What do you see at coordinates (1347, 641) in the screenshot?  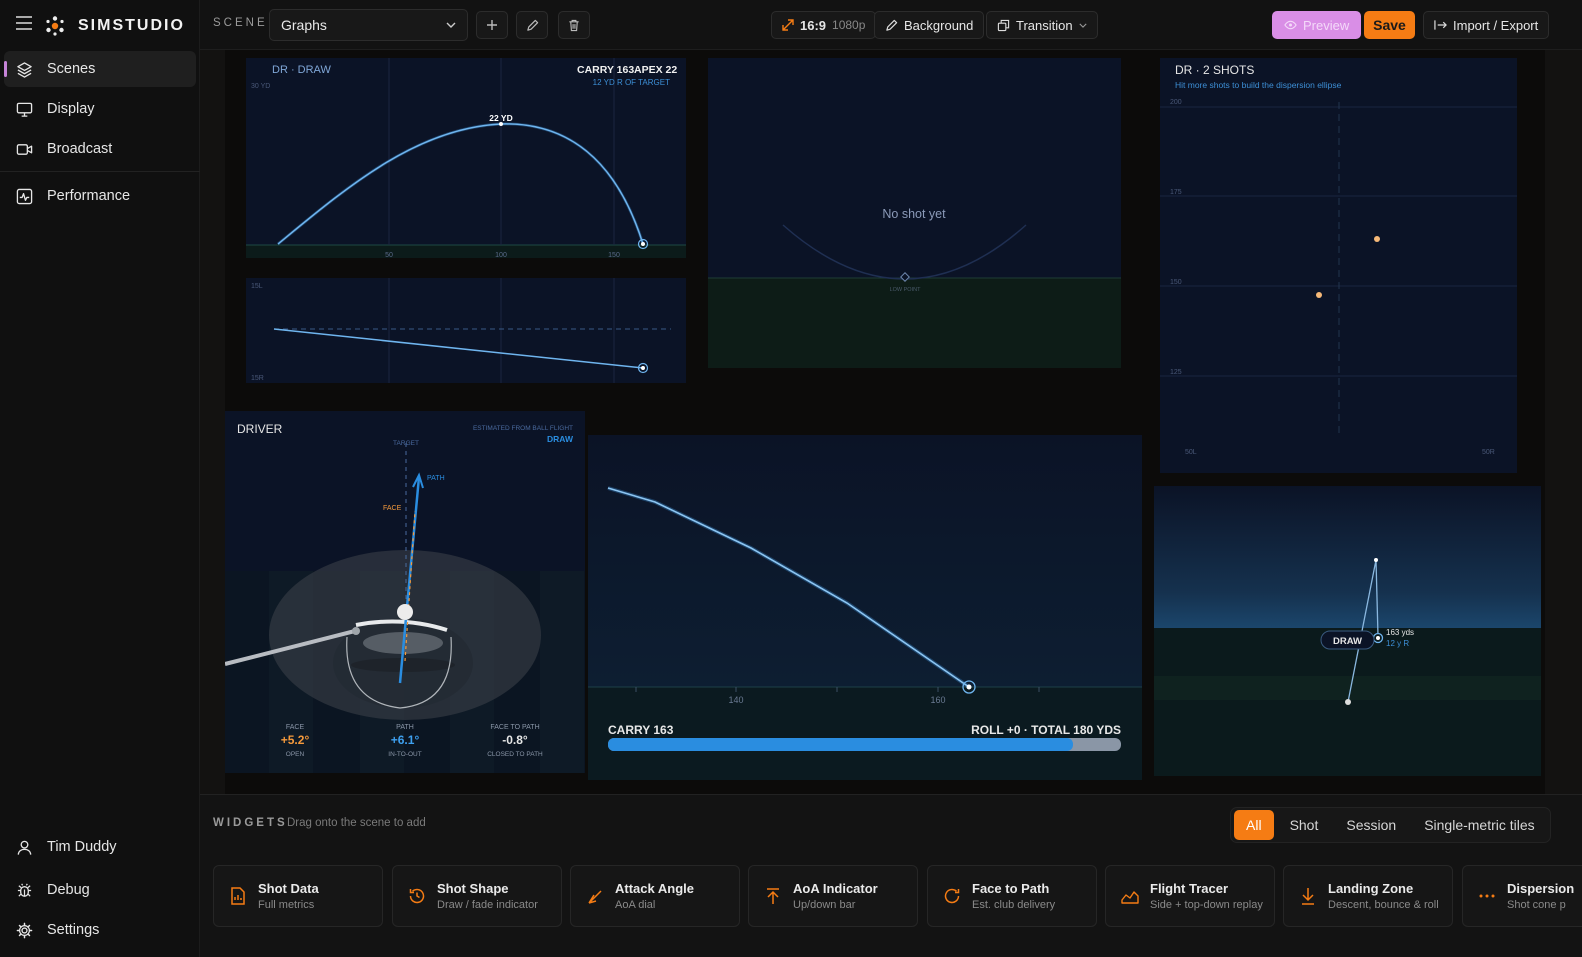 I see `draw-badge-label: DRAW` at bounding box center [1347, 641].